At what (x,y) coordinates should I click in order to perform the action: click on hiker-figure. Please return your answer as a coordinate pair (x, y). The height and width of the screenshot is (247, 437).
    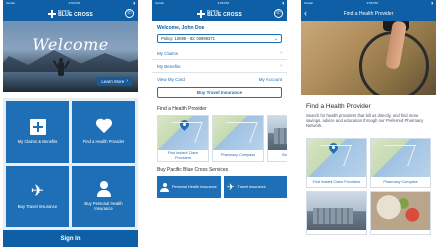
    Looking at the image, I should click on (61, 68).